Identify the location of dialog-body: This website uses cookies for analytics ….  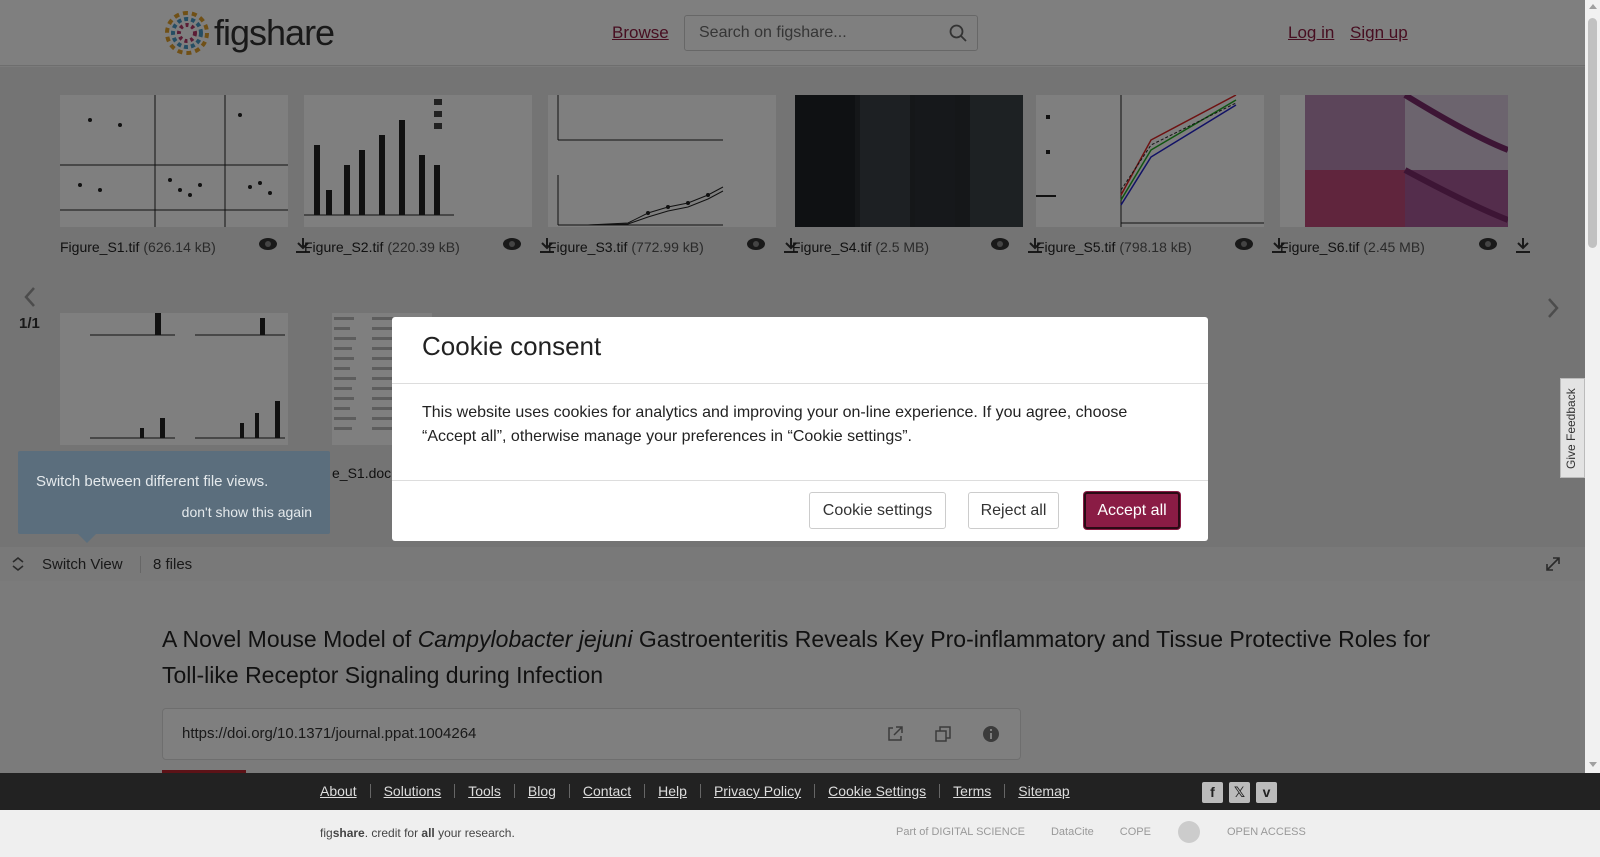
(775, 424).